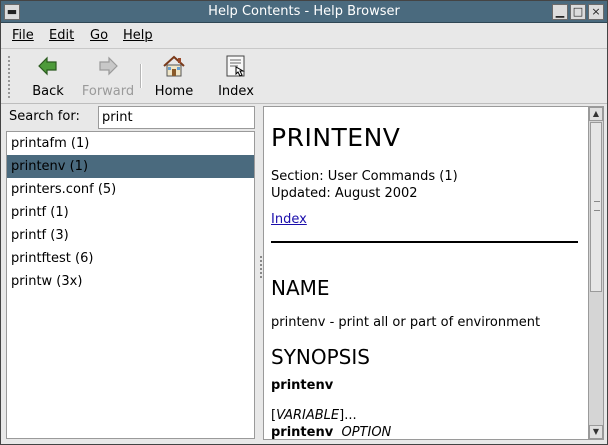  I want to click on list-item: printw (3x), so click(130, 281).